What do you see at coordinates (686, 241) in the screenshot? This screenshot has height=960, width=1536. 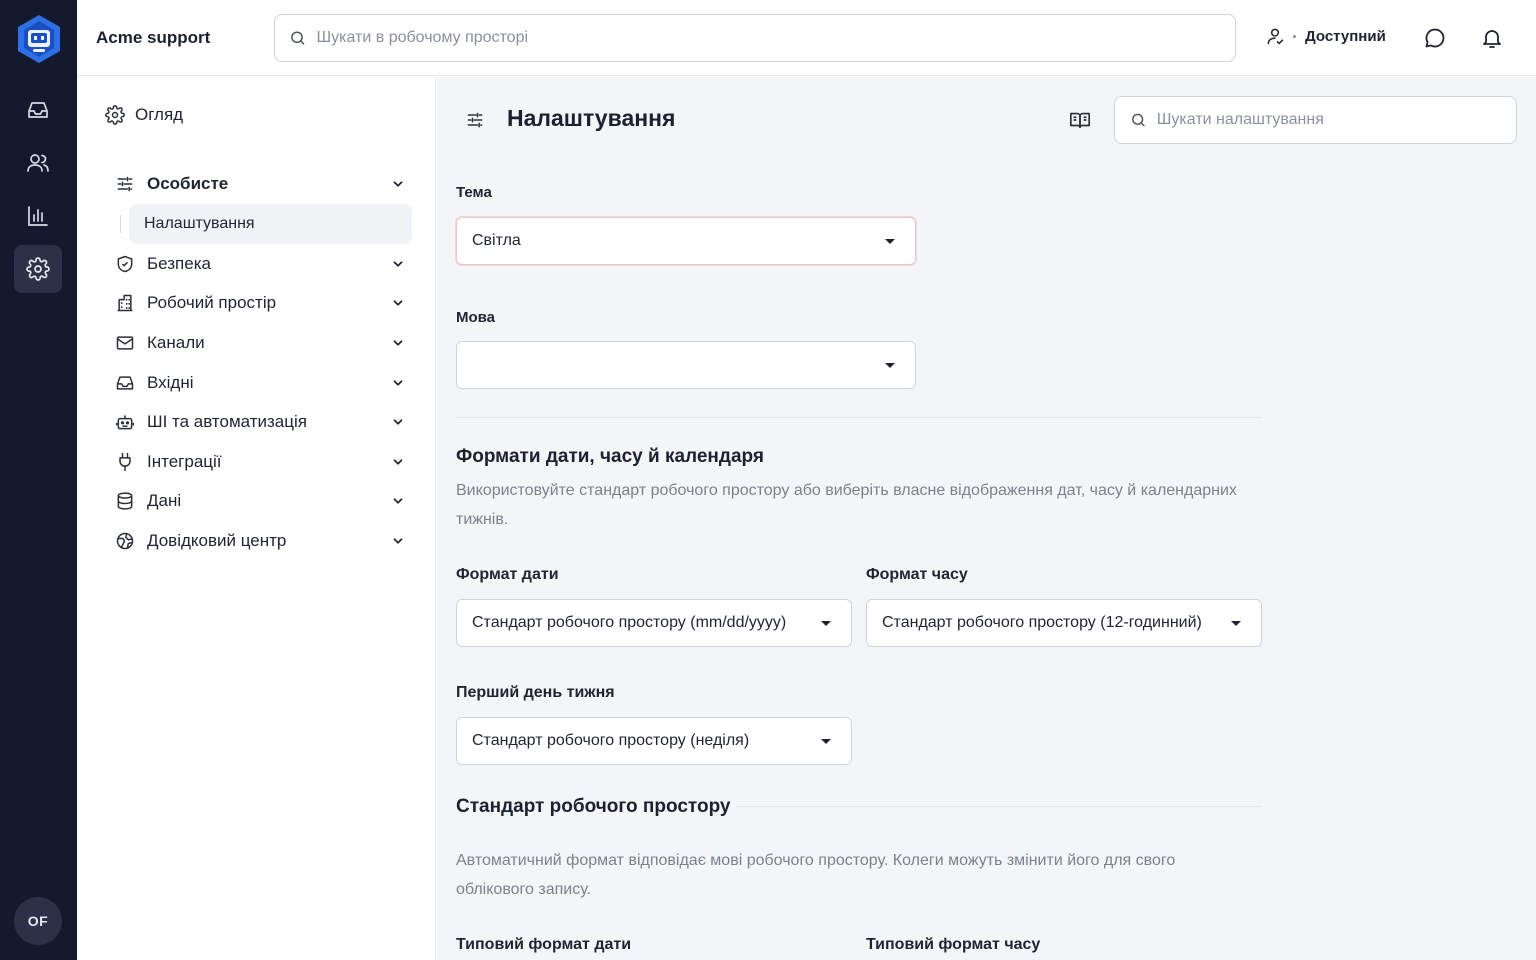 I see `theme-select: Світла` at bounding box center [686, 241].